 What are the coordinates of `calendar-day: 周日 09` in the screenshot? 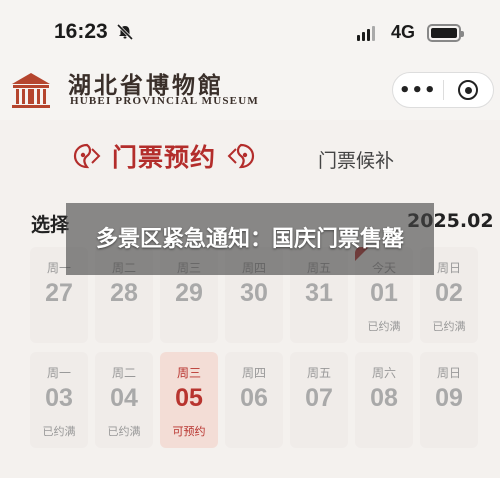 It's located at (449, 400).